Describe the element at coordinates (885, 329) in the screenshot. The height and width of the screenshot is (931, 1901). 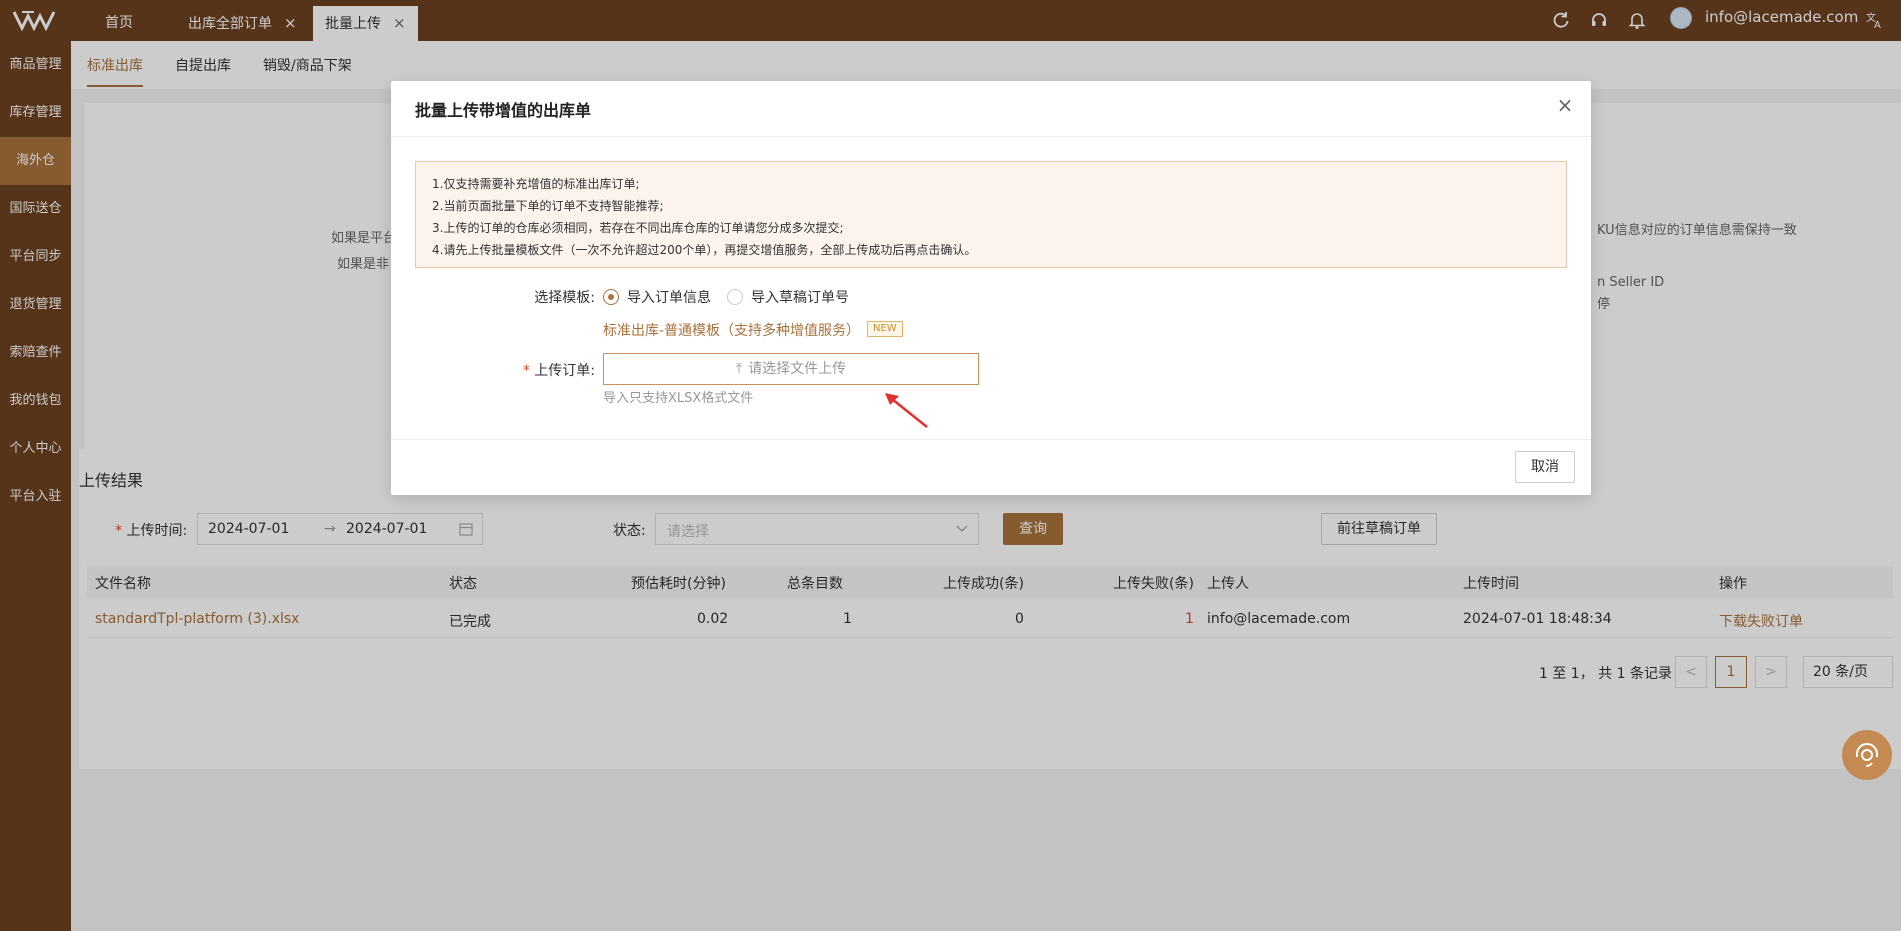
I see `new-badge: NEW` at that location.